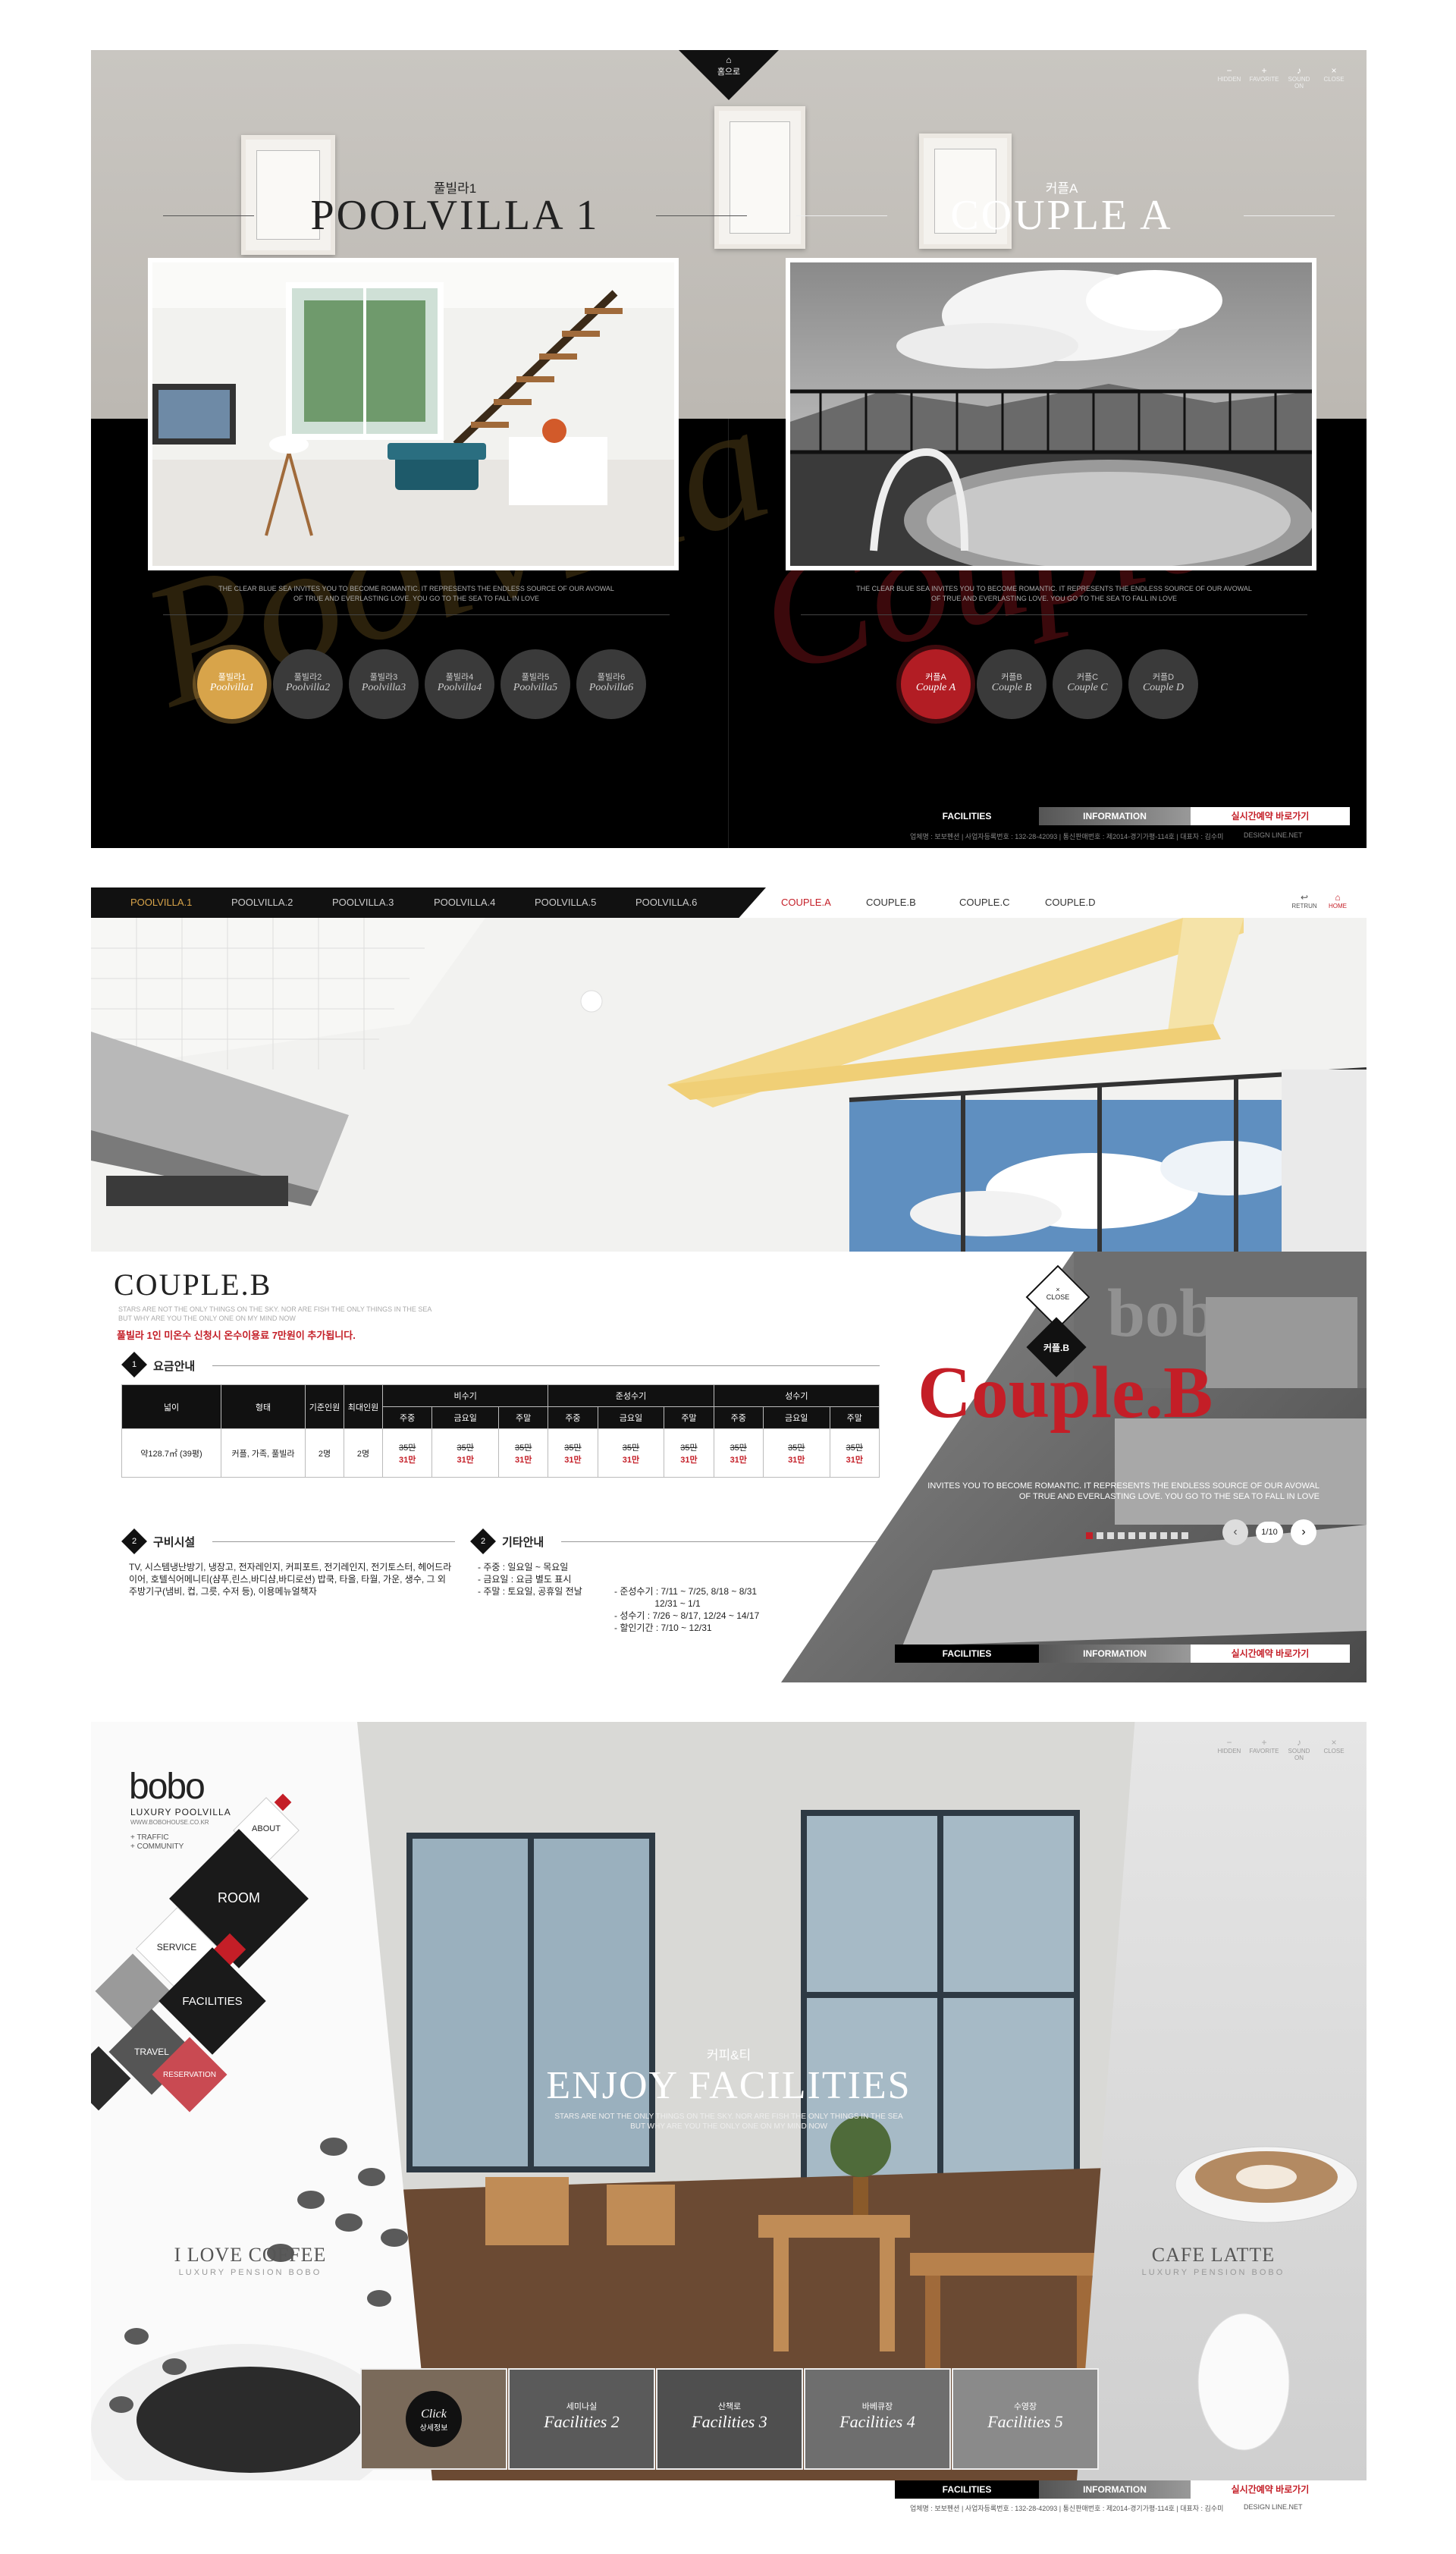 Image resolution: width=1456 pixels, height=2554 pixels. I want to click on right-caption-sub: LUXURY PENSION BOBO, so click(1213, 2272).